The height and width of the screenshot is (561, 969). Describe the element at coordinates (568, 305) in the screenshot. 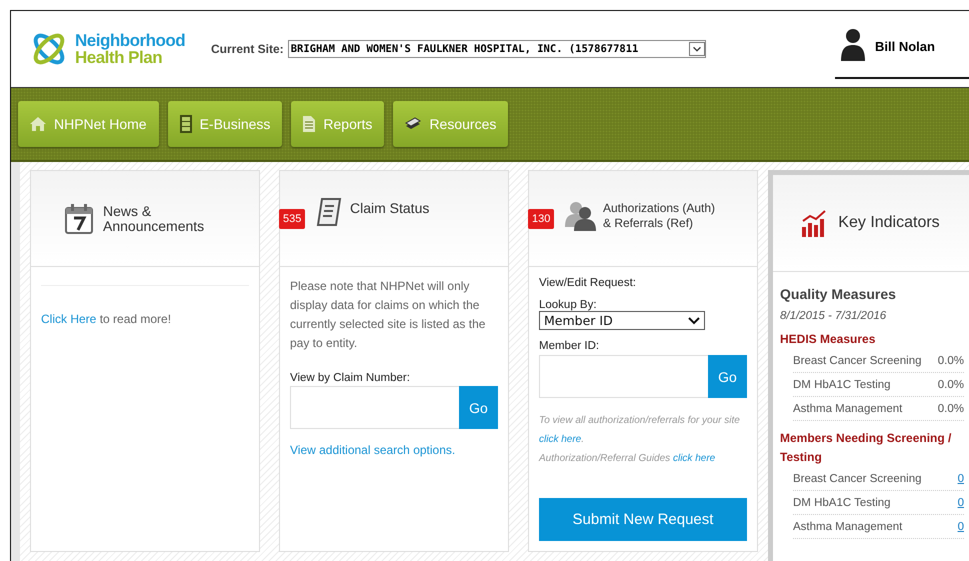

I see `field-label: Lookup By:` at that location.